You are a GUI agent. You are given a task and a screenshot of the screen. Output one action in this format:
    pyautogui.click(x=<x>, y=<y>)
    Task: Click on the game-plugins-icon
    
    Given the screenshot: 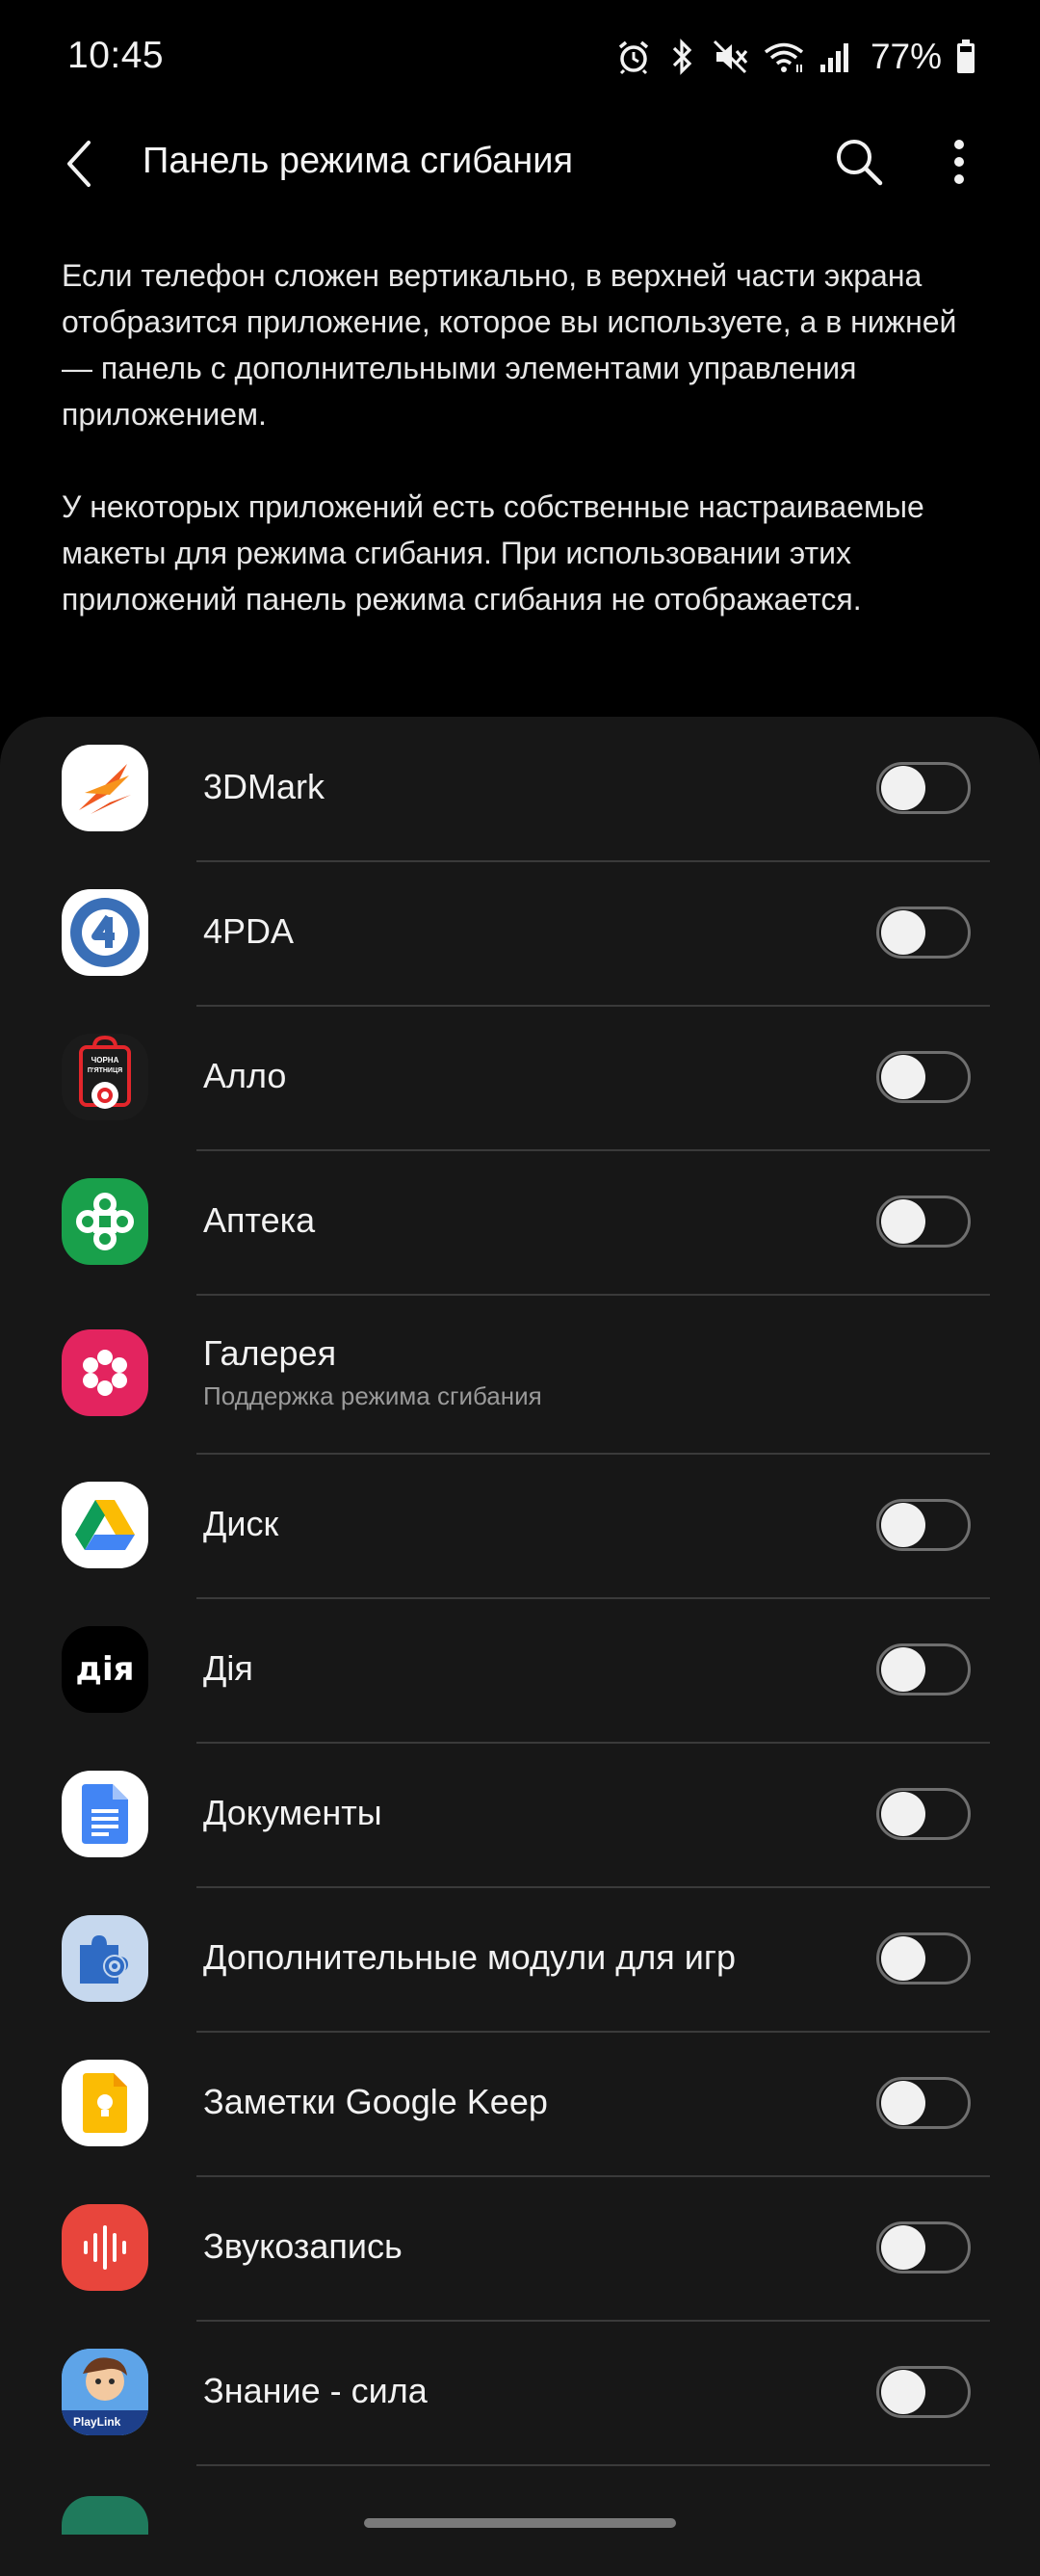 What is the action you would take?
    pyautogui.click(x=105, y=1959)
    